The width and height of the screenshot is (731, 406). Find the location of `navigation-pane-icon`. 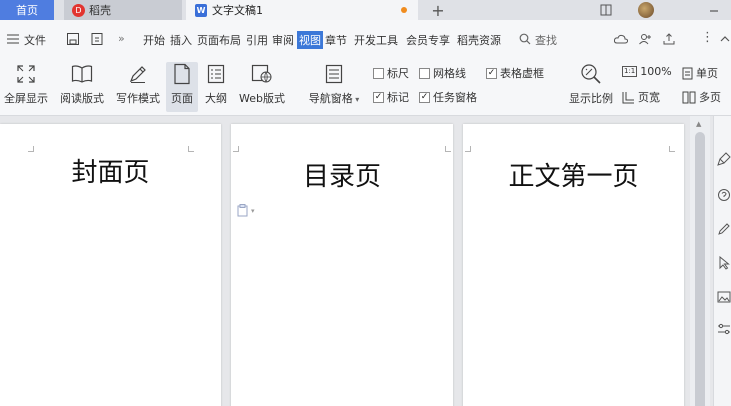

navigation-pane-icon is located at coordinates (334, 74).